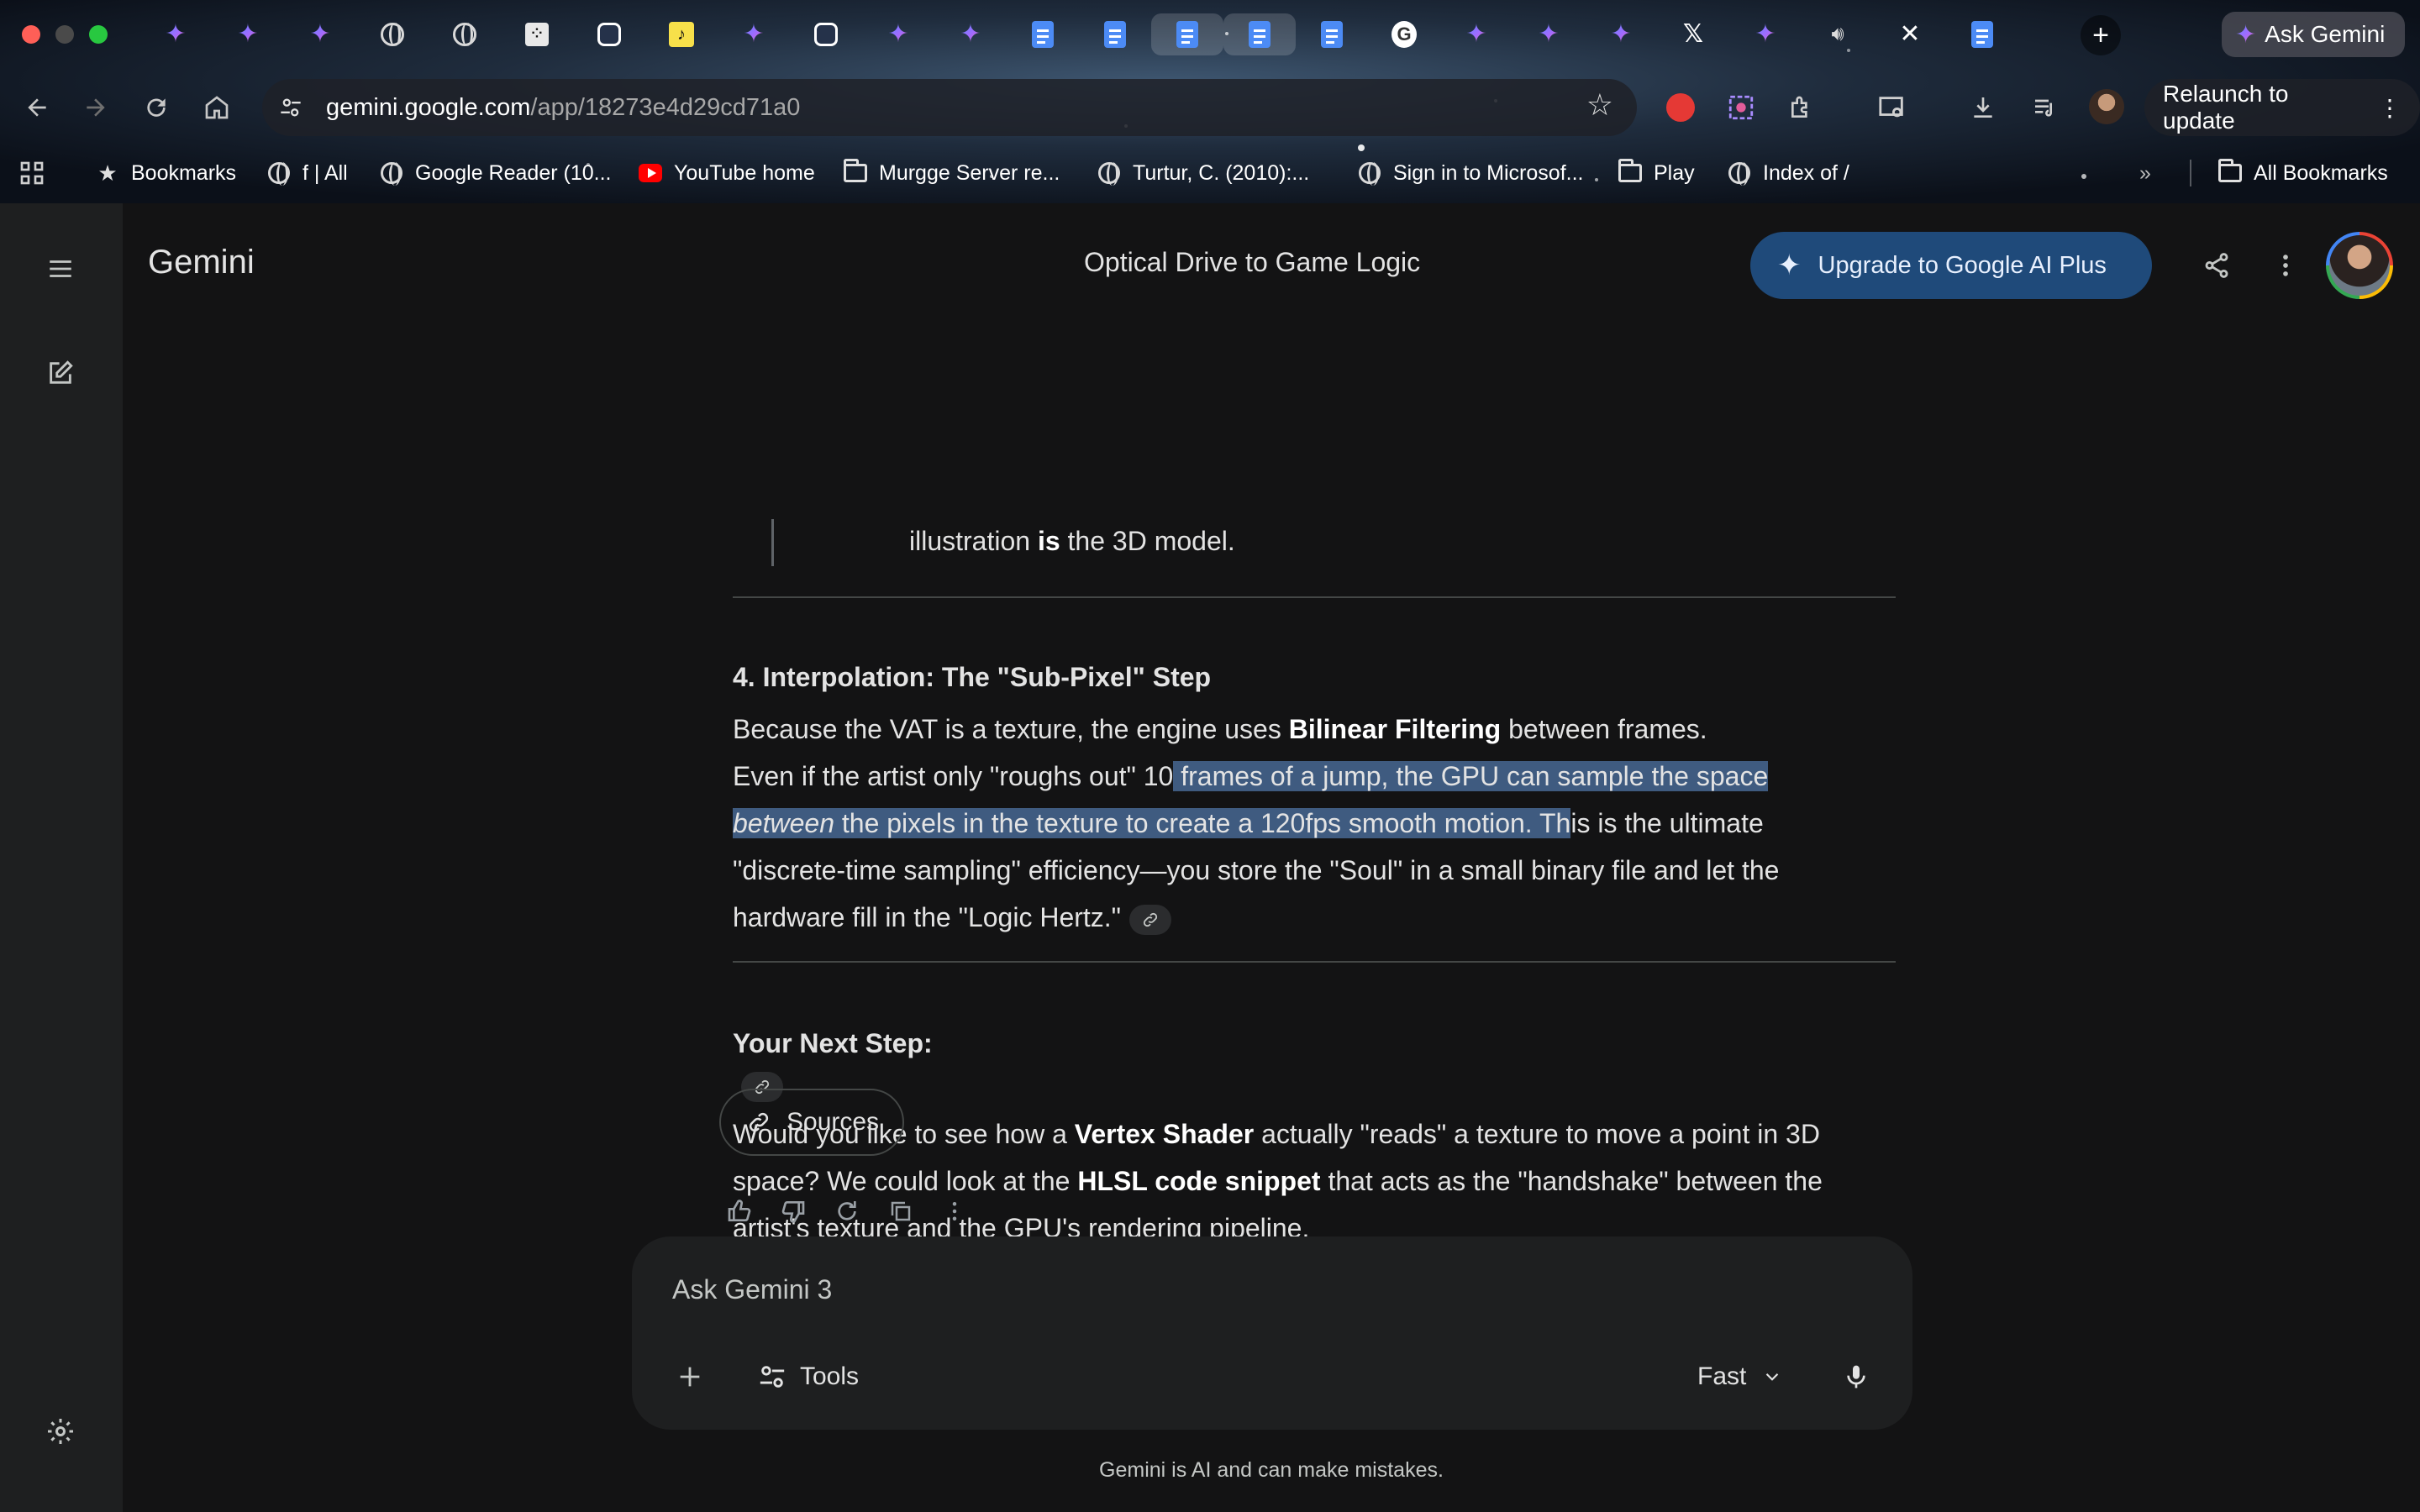 Image resolution: width=2420 pixels, height=1512 pixels. What do you see at coordinates (60, 1431) in the screenshot?
I see `settings-button` at bounding box center [60, 1431].